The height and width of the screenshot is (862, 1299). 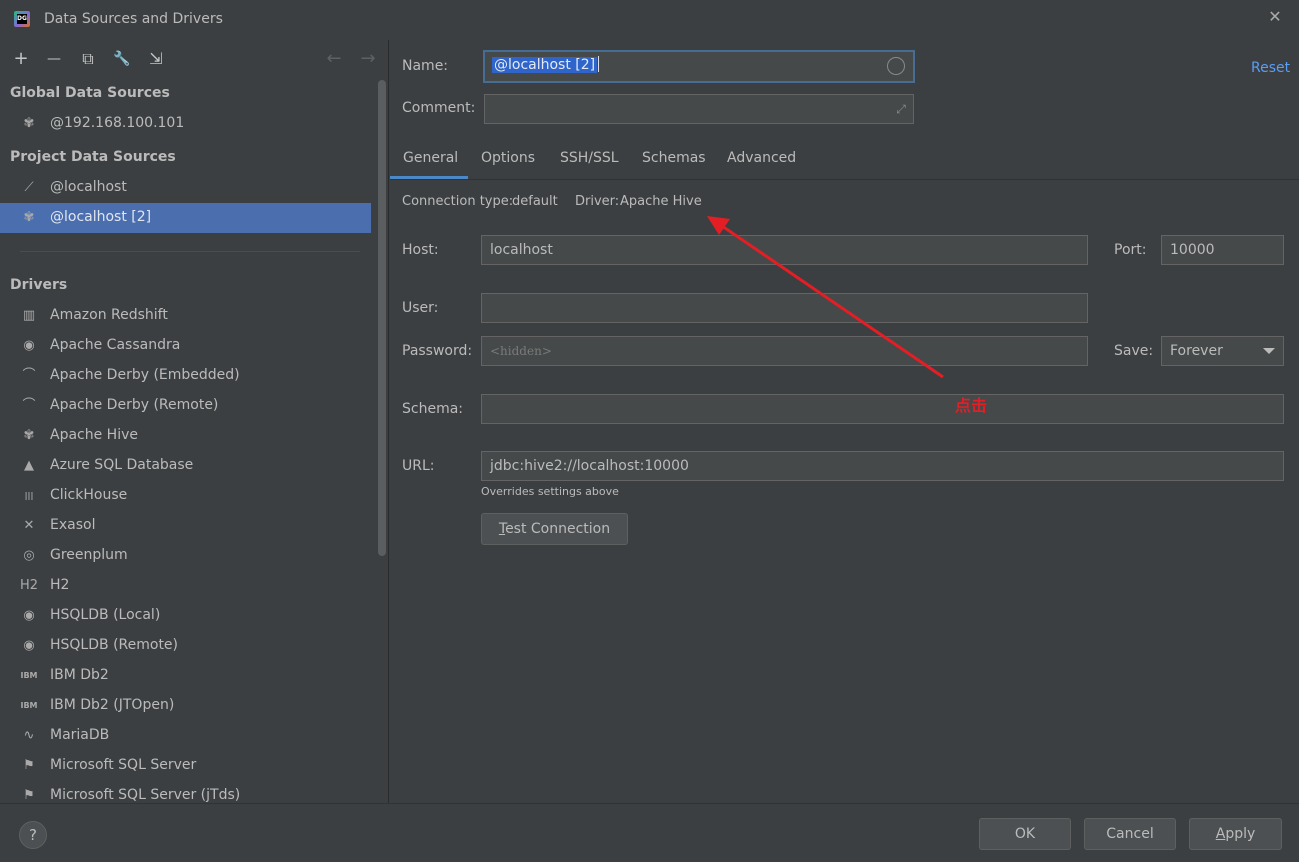 I want to click on host-label: Host:, so click(x=420, y=250).